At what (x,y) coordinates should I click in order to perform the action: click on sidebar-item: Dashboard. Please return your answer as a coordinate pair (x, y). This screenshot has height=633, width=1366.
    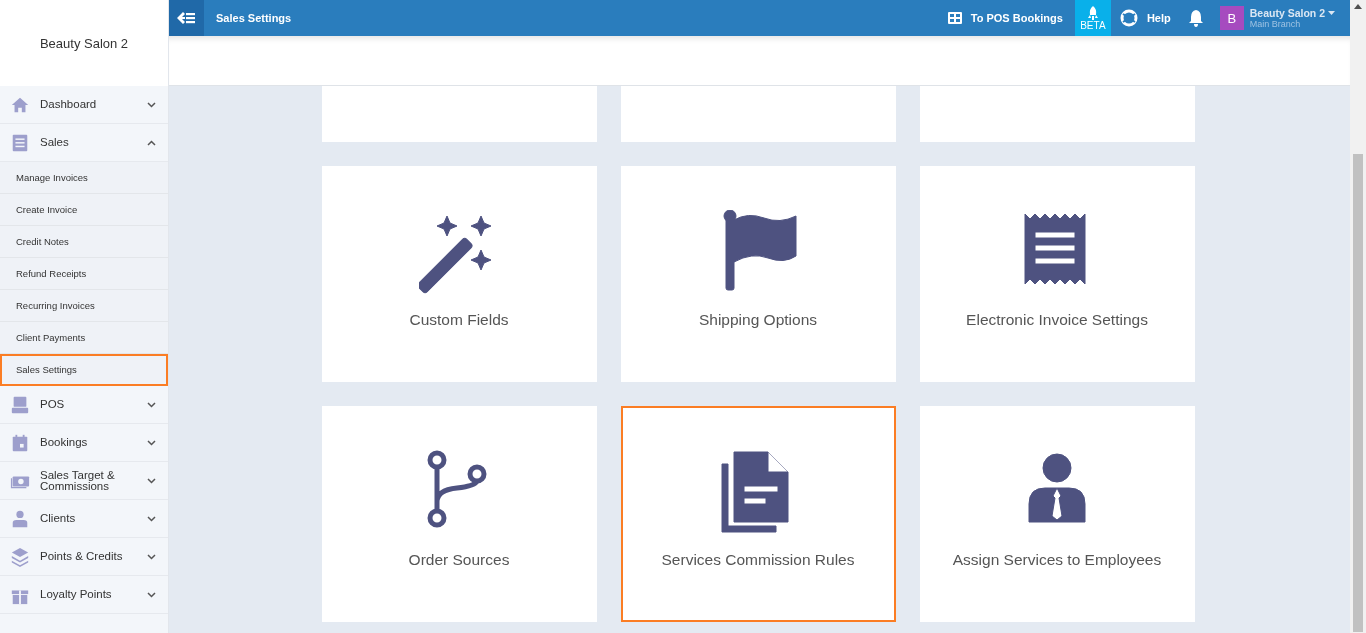
    Looking at the image, I should click on (84, 105).